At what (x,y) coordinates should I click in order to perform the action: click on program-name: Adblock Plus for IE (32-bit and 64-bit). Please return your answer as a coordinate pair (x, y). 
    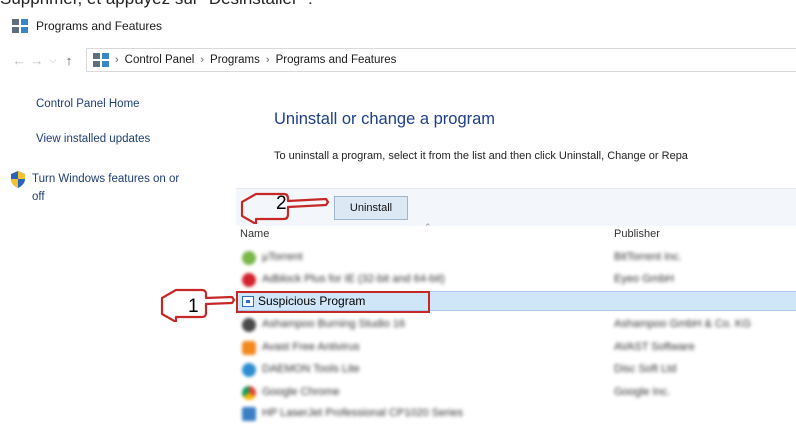
    Looking at the image, I should click on (353, 279).